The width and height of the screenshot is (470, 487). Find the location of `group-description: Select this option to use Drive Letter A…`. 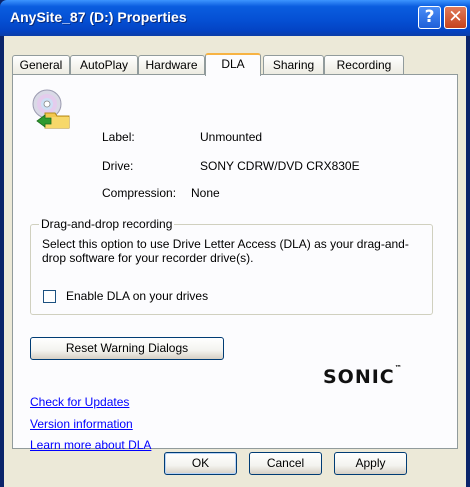

group-description: Select this option to use Drive Letter A… is located at coordinates (225, 251).